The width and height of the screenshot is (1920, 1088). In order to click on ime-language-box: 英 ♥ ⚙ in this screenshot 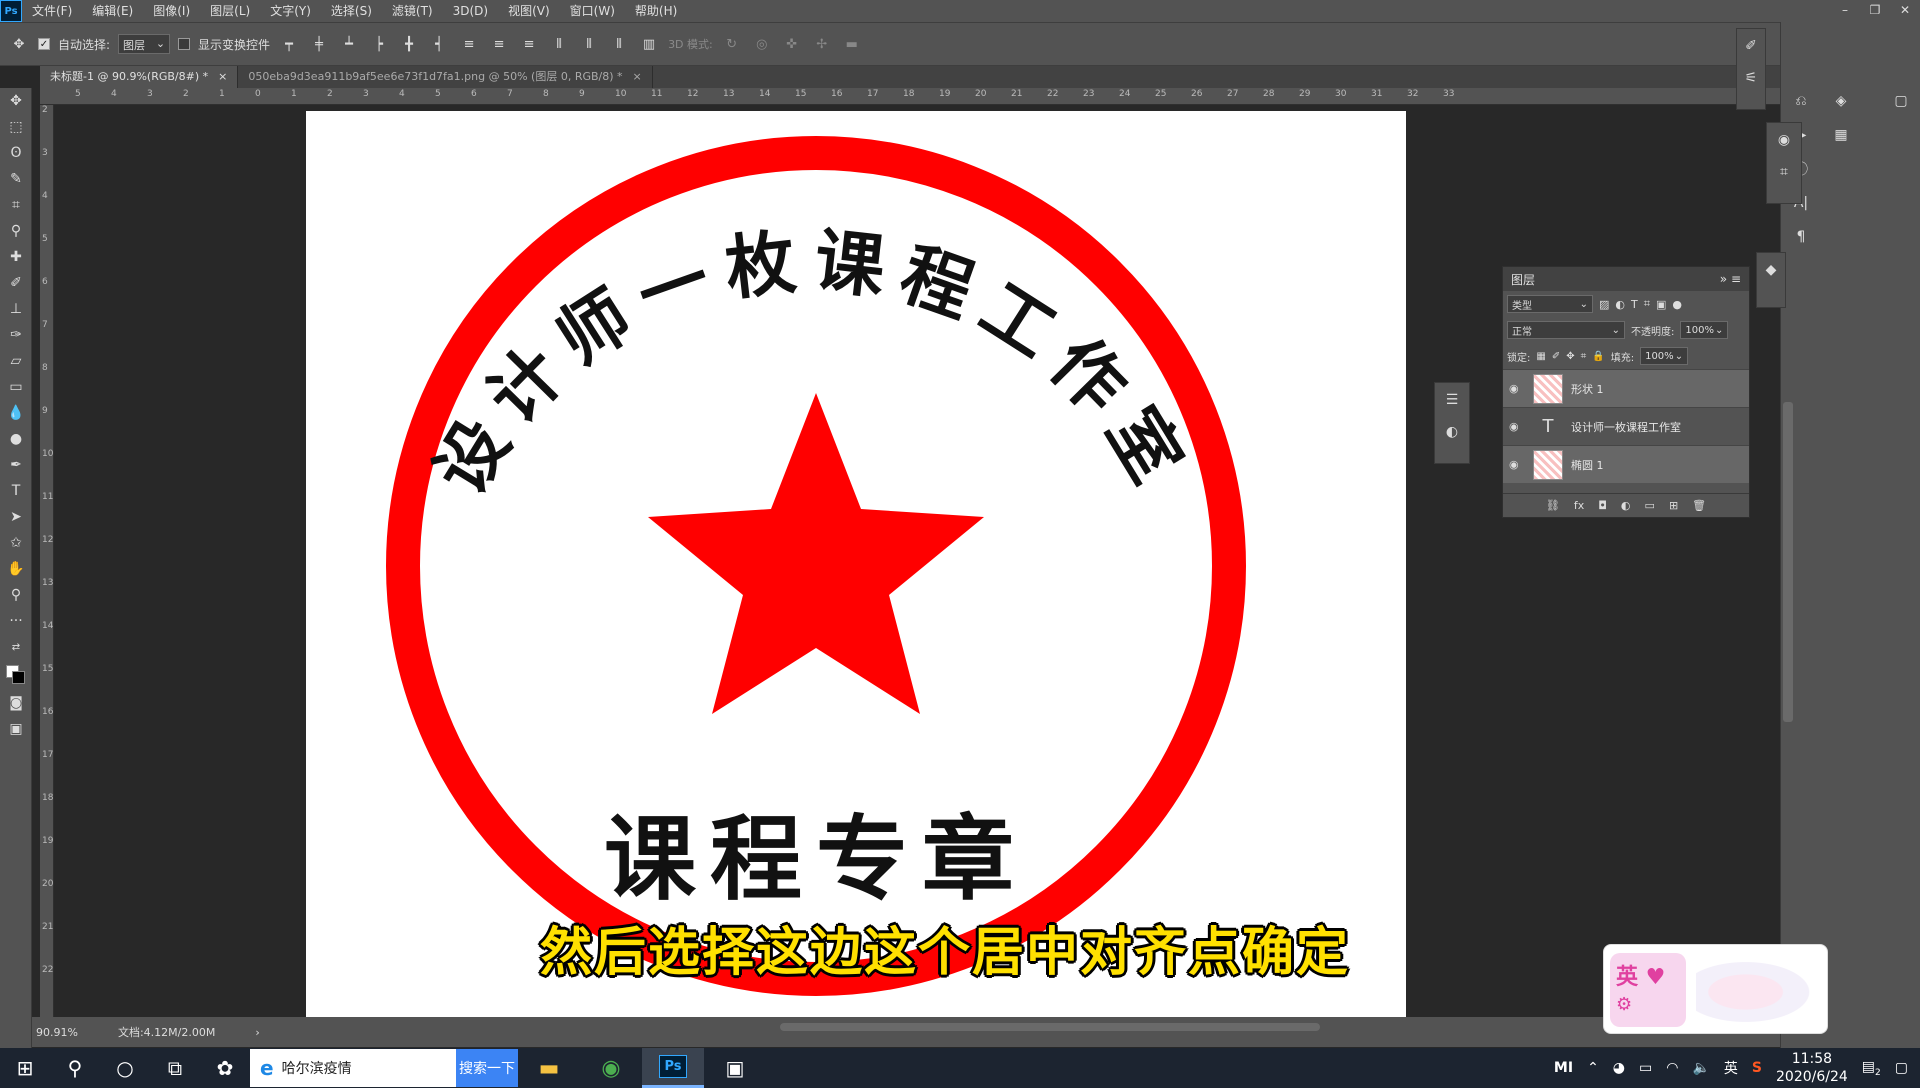, I will do `click(1648, 990)`.